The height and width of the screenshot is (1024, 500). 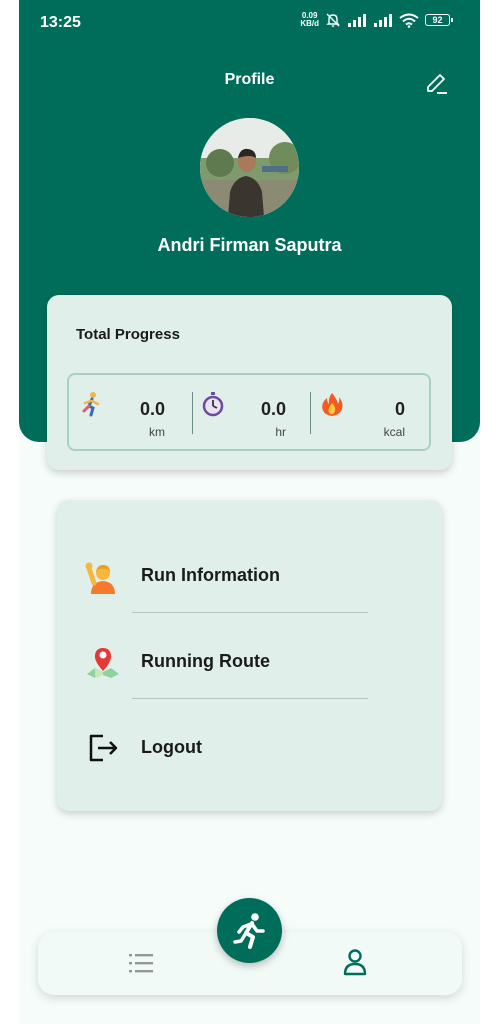 I want to click on menu-item-logout: Logout, so click(x=249, y=746).